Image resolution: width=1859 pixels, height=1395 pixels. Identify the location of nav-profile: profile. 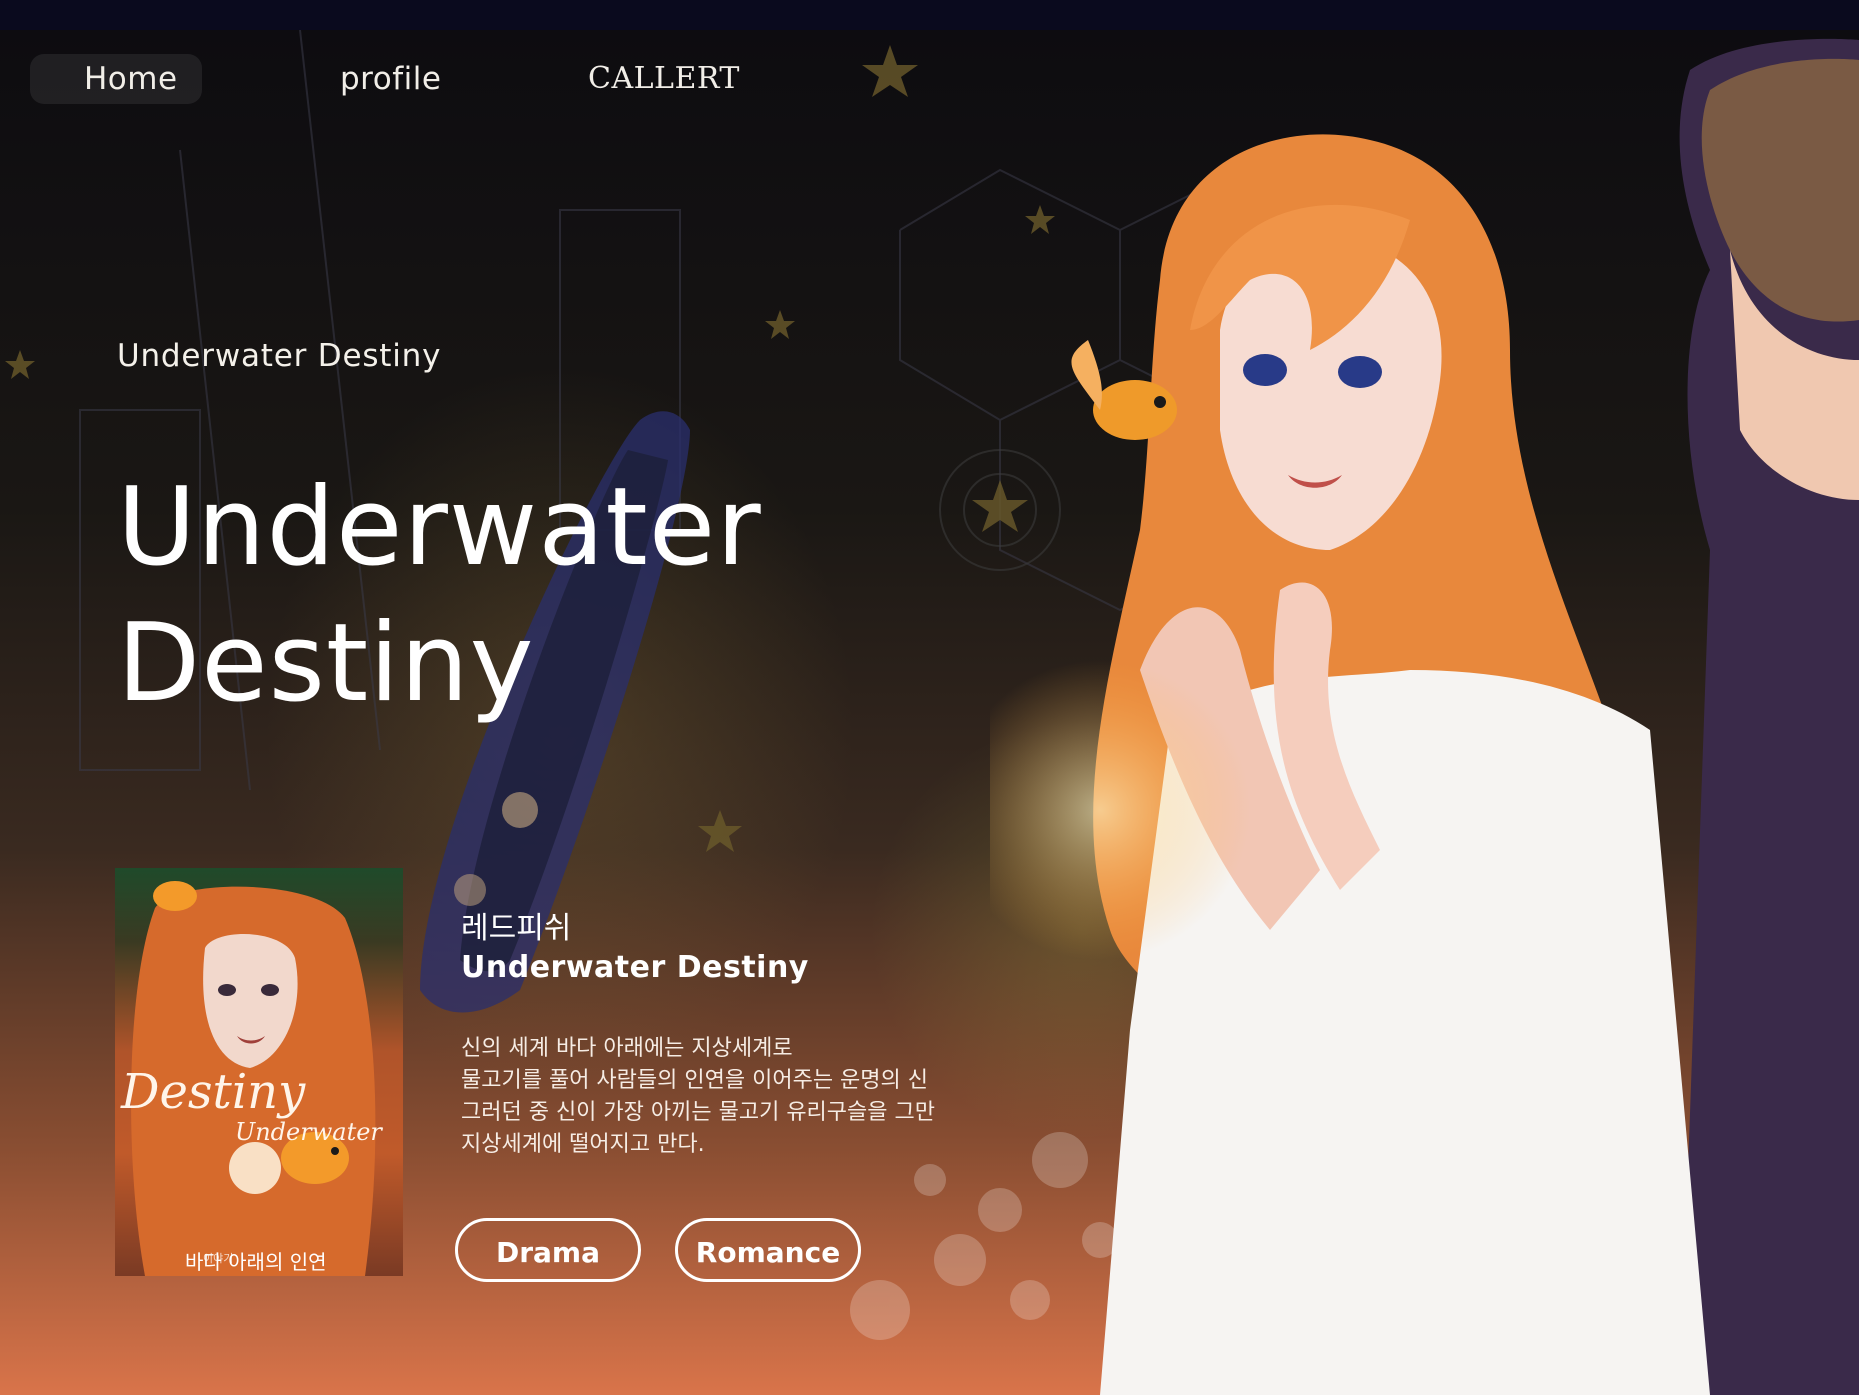
(390, 79).